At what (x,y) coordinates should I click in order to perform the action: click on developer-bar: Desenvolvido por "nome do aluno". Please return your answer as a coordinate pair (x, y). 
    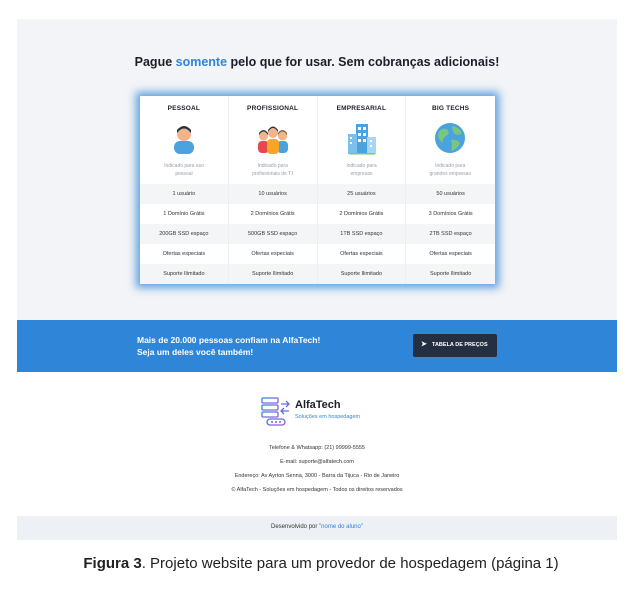
    Looking at the image, I should click on (317, 528).